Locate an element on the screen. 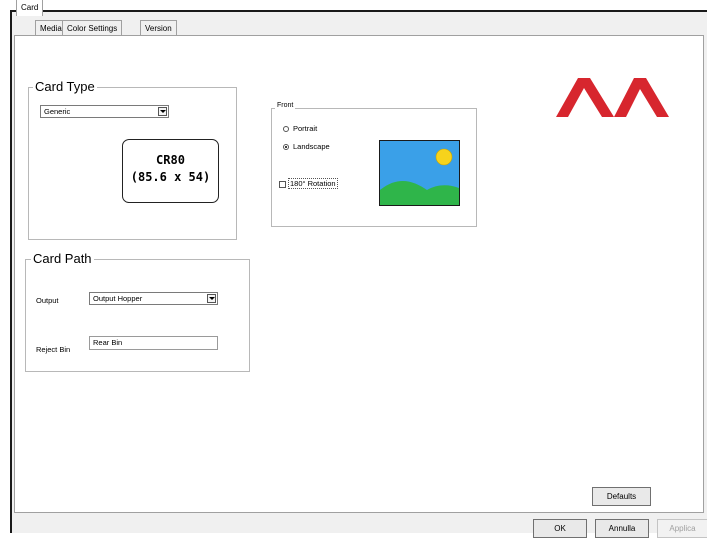 This screenshot has width=707, height=538. output-value: Output Hopper is located at coordinates (118, 298).